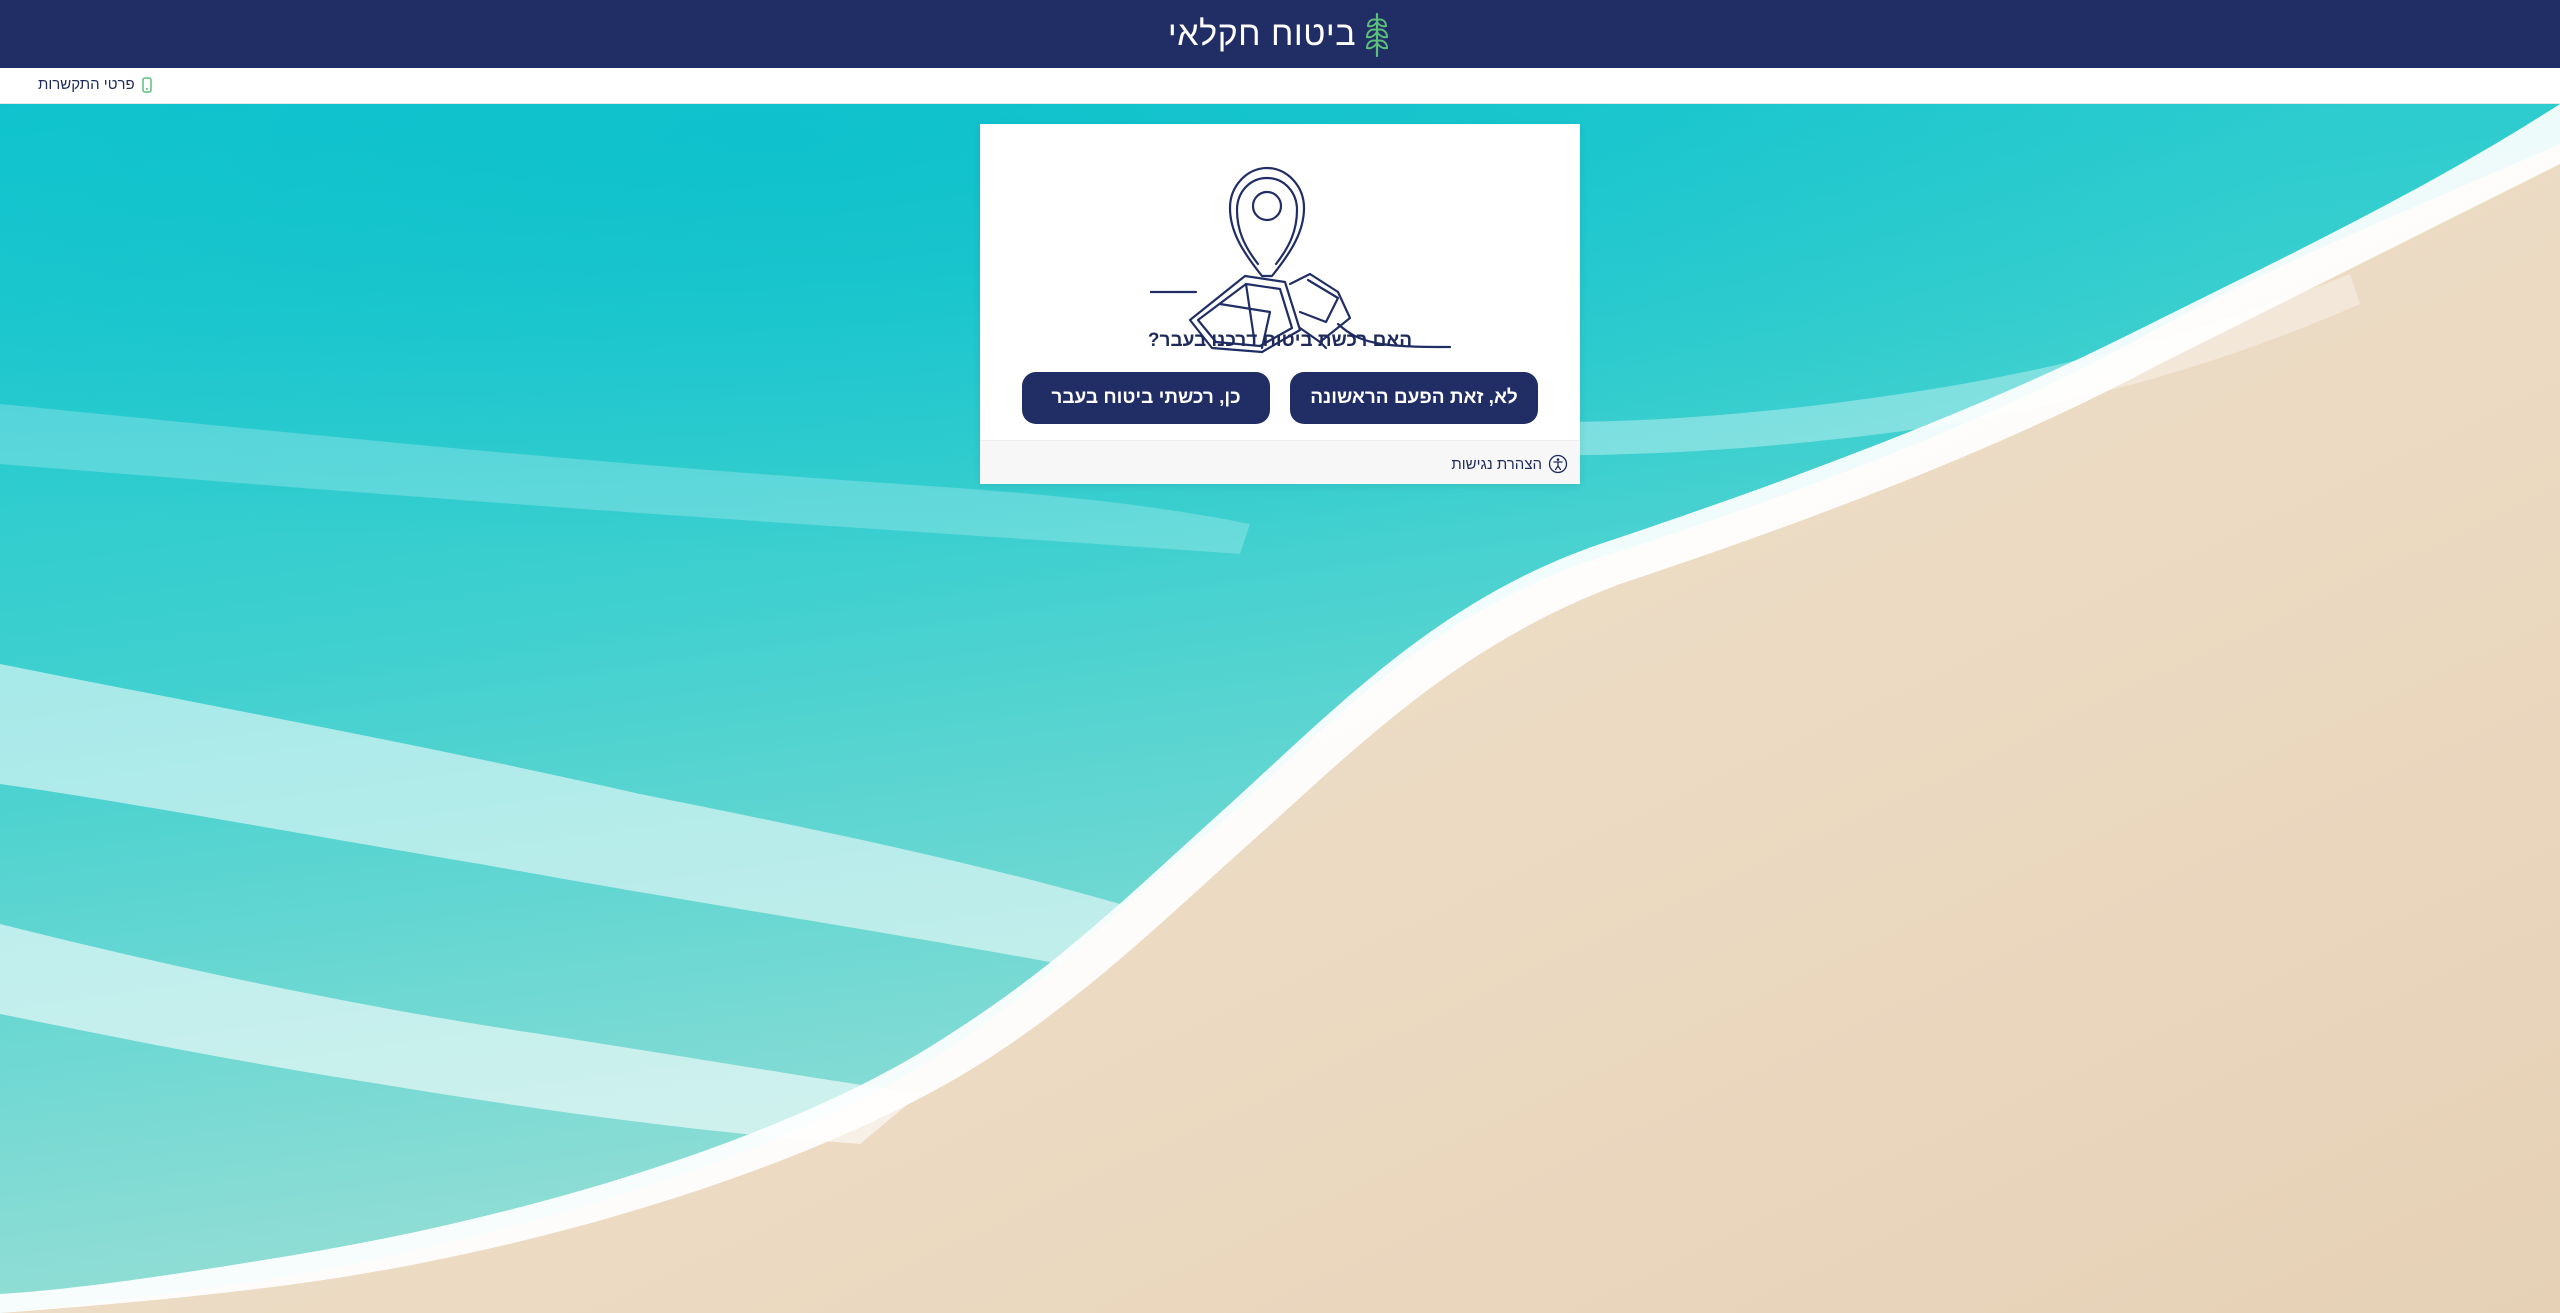 This screenshot has width=2560, height=1313. Describe the element at coordinates (1496, 464) in the screenshot. I see `accessibility-statement-label: הצהרת נגישות` at that location.